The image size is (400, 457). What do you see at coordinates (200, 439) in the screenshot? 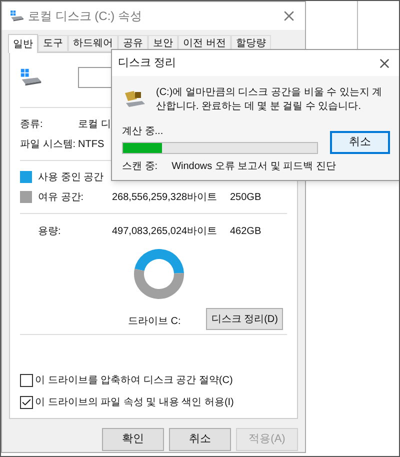
I see `dialog-button: 취소` at bounding box center [200, 439].